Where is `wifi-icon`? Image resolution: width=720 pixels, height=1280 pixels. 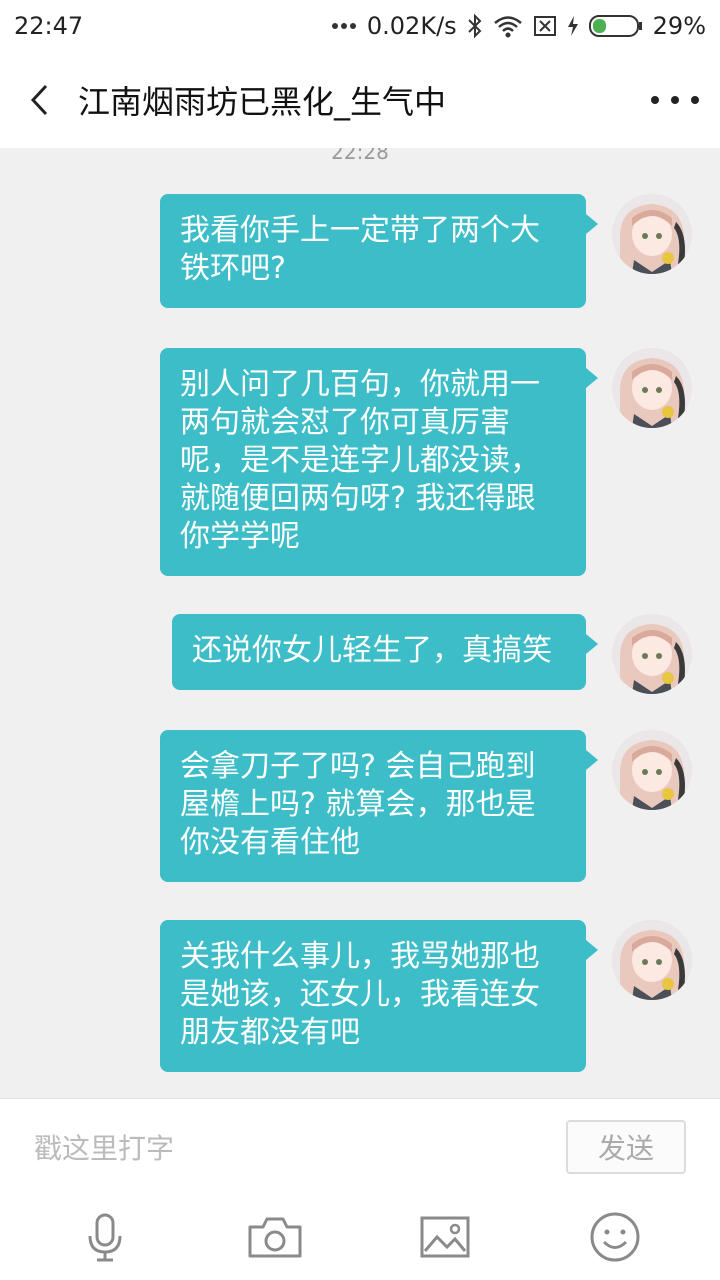 wifi-icon is located at coordinates (507, 27).